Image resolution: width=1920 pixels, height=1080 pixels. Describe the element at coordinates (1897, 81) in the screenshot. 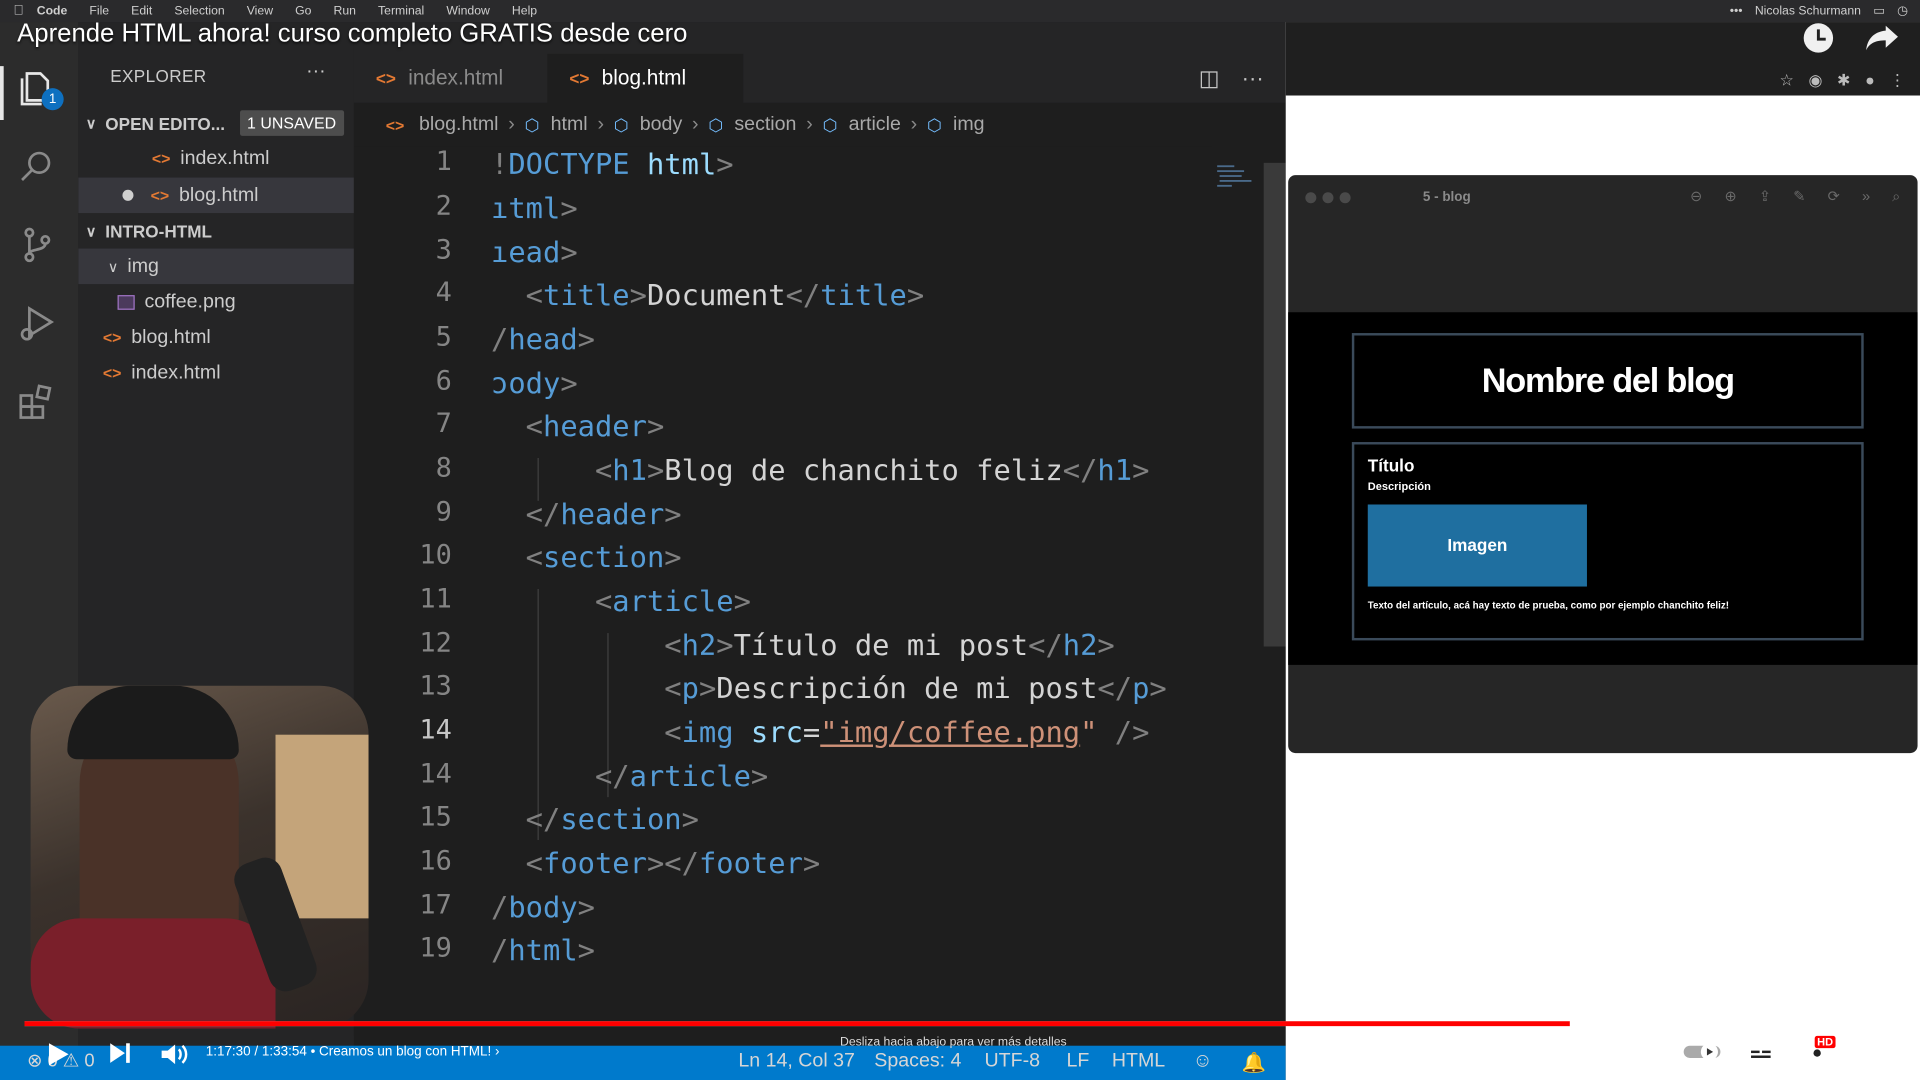

I see `browser-menu-icon: ⋮` at that location.